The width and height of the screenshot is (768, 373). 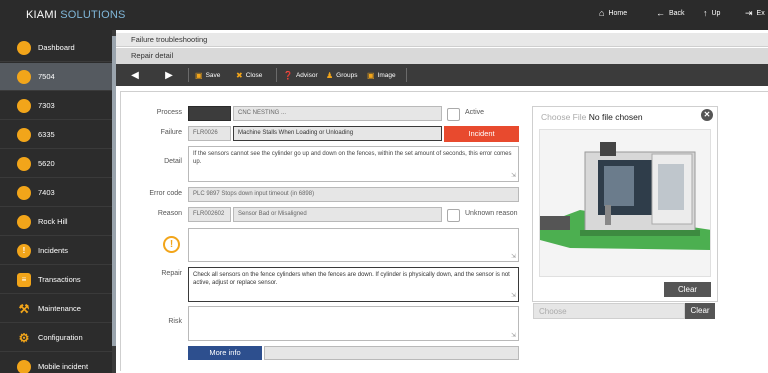 What do you see at coordinates (481, 134) in the screenshot?
I see `incident-button: Incident` at bounding box center [481, 134].